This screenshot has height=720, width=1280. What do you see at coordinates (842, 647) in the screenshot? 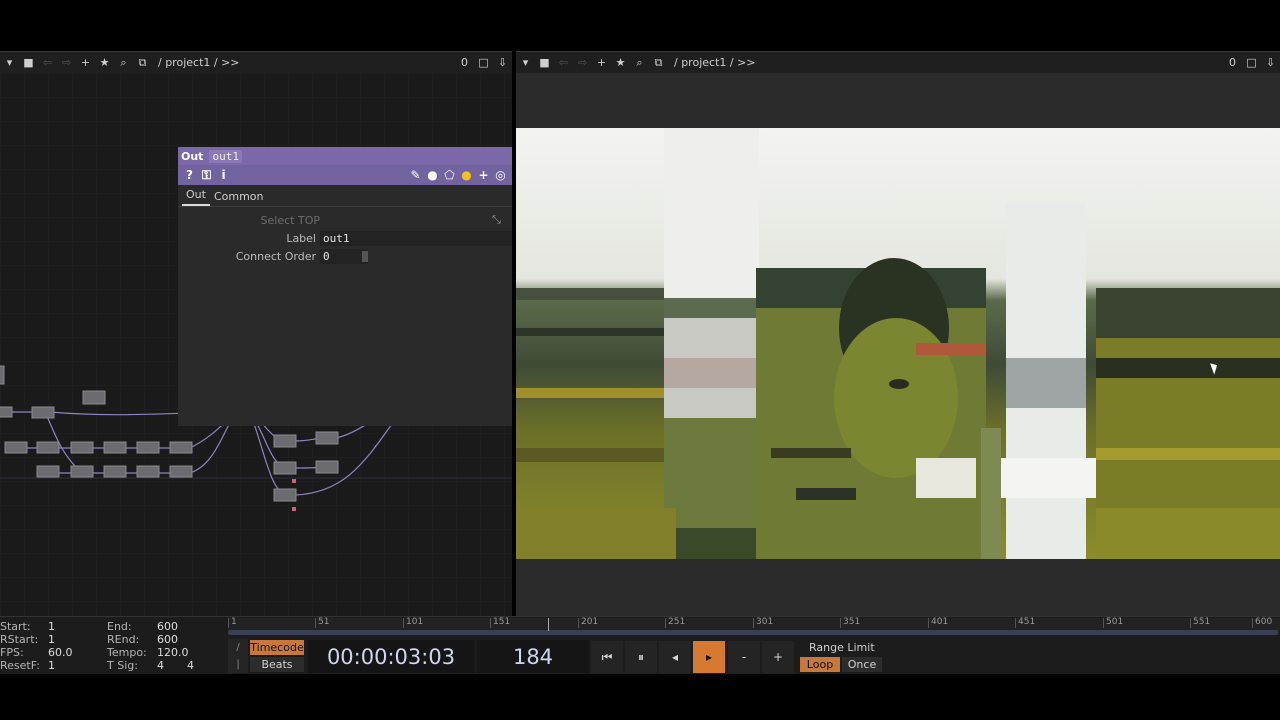
I see `range-limit-label: Range Limit` at bounding box center [842, 647].